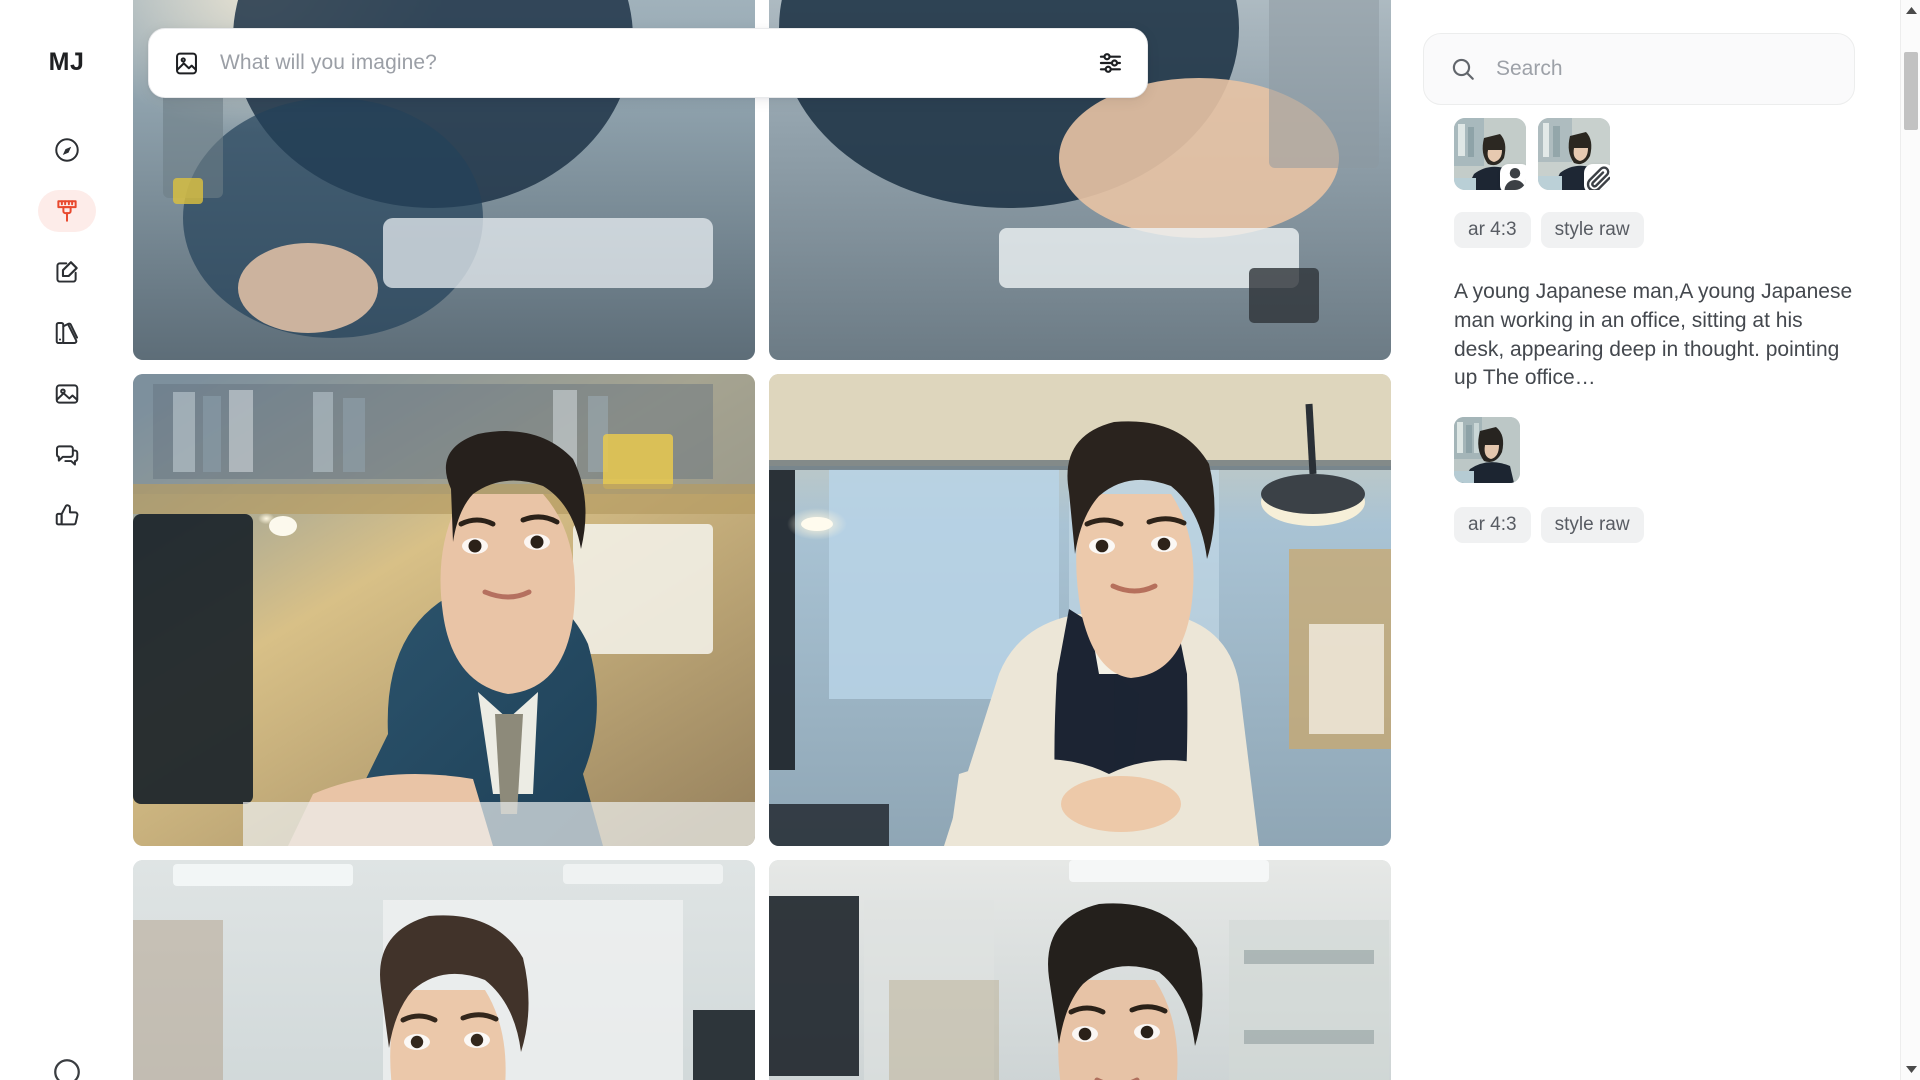 The image size is (1920, 1080). Describe the element at coordinates (1513, 177) in the screenshot. I see `person-icon` at that location.